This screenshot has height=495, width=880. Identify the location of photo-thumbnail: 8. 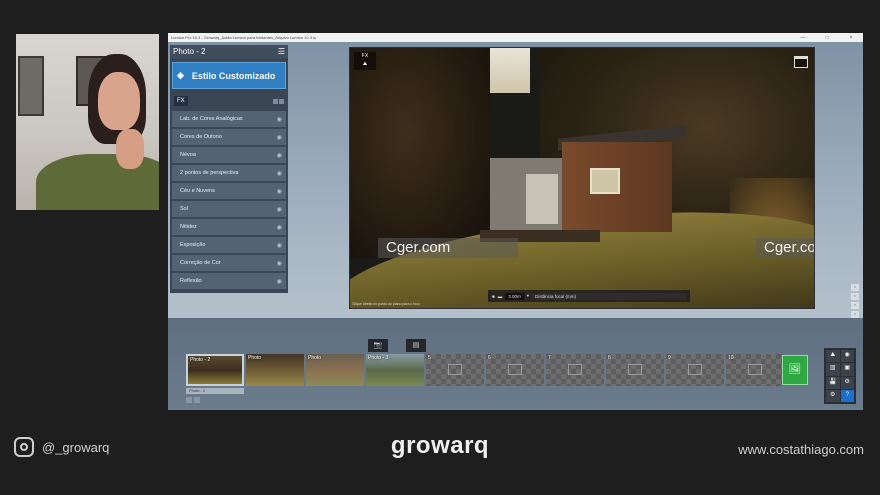
(635, 370).